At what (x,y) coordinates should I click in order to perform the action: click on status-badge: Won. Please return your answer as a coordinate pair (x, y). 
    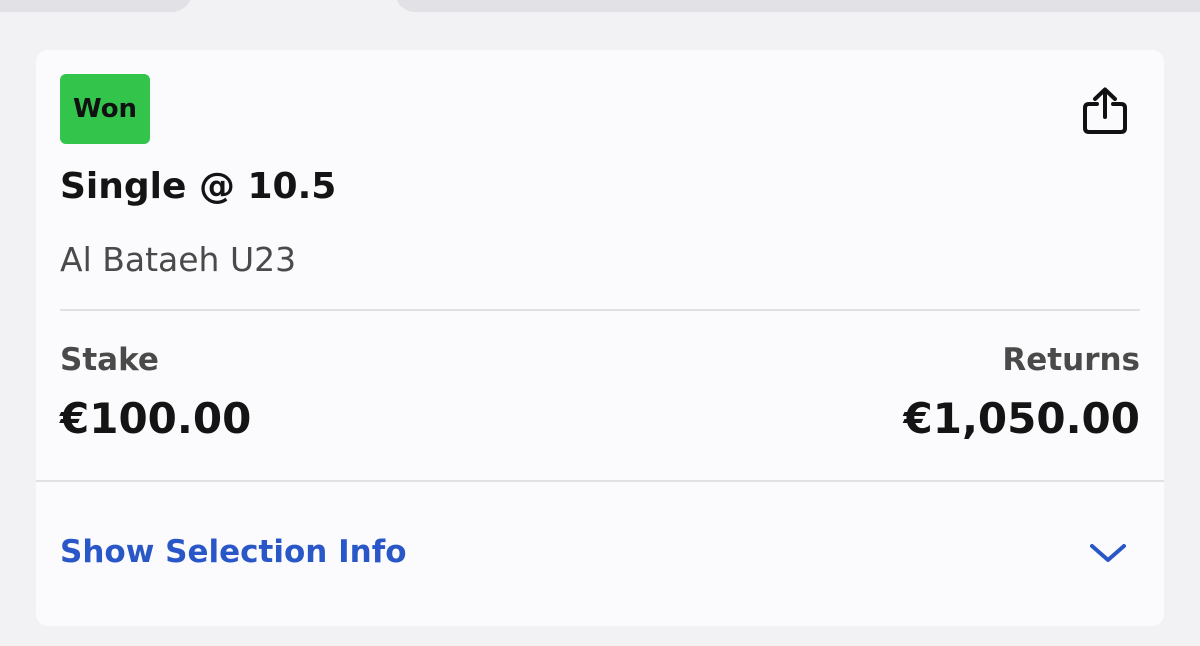
    Looking at the image, I should click on (105, 109).